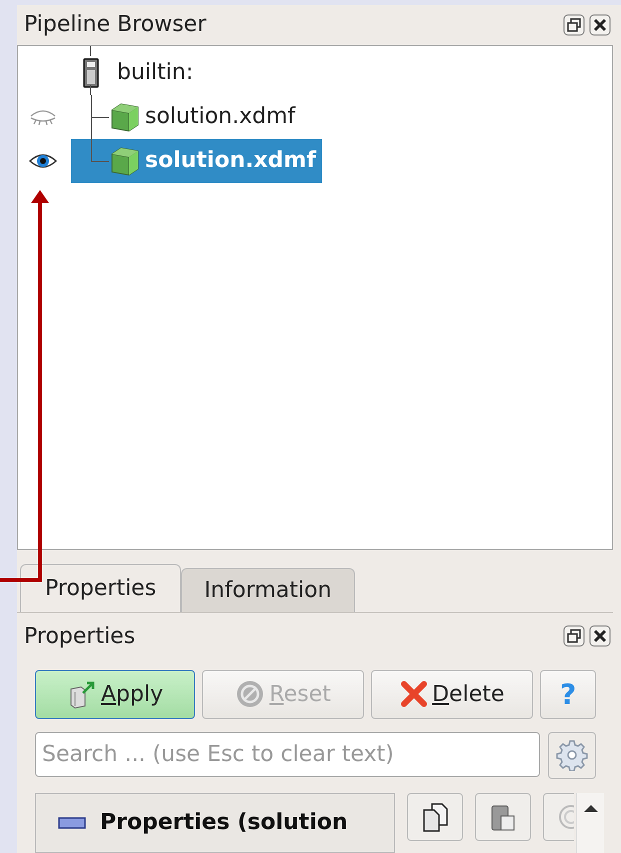 The width and height of the screenshot is (621, 853). I want to click on copy-button, so click(435, 816).